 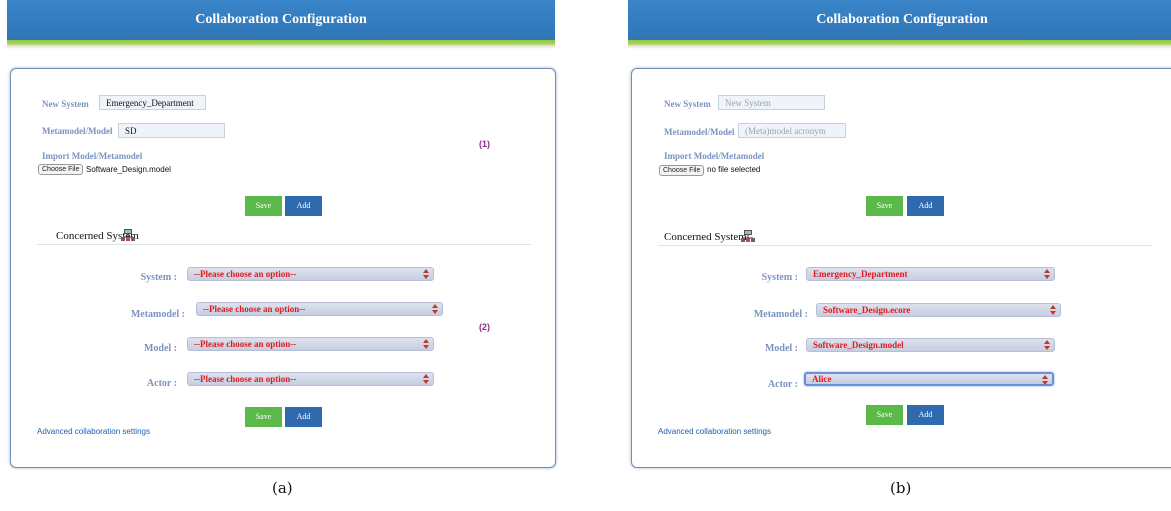 I want to click on caption-a: (a), so click(x=282, y=488).